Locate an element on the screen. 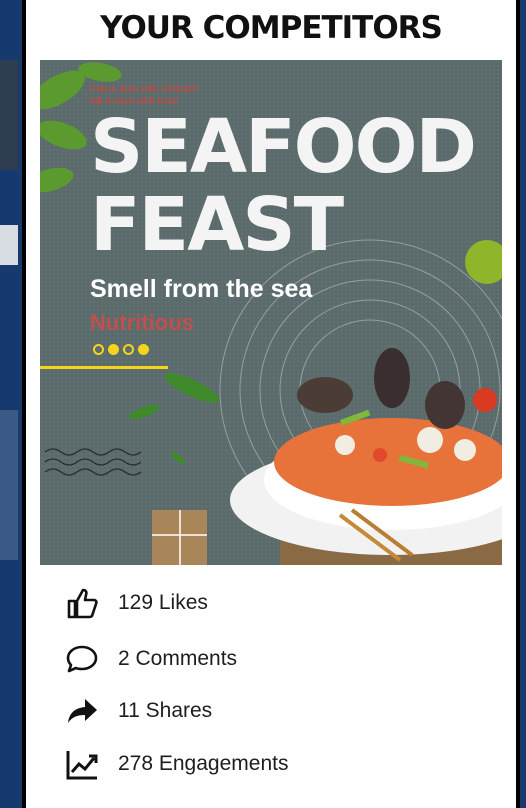  background-strip is located at coordinates (9, 404).